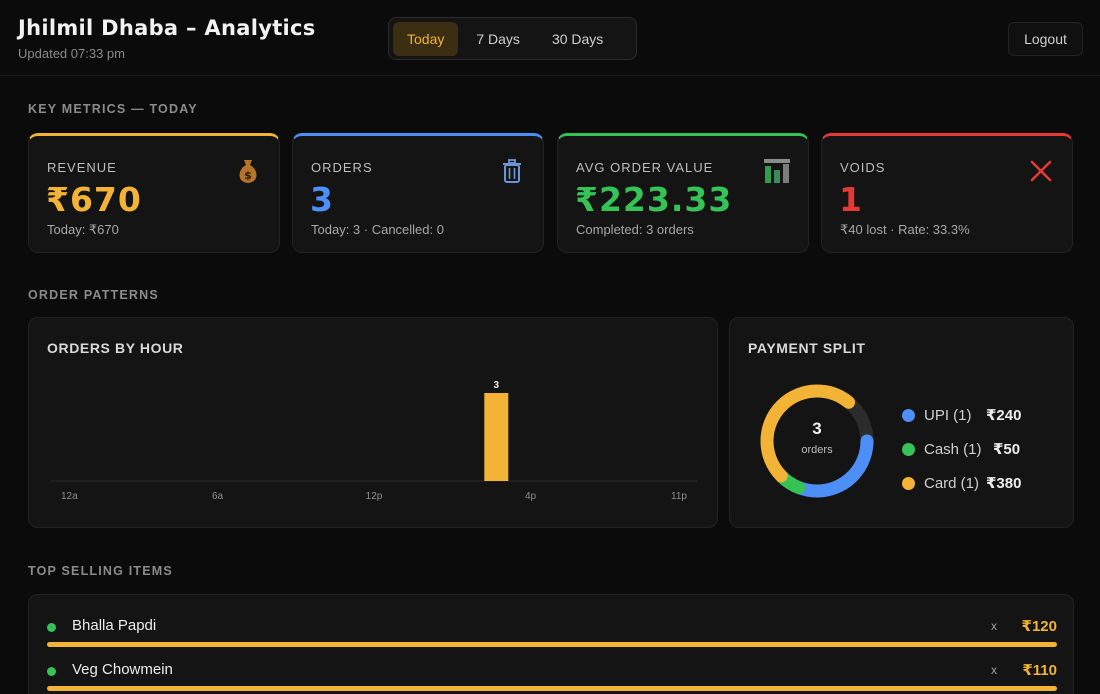  Describe the element at coordinates (645, 167) in the screenshot. I see `metric-label: AVG ORDER VALUE` at that location.